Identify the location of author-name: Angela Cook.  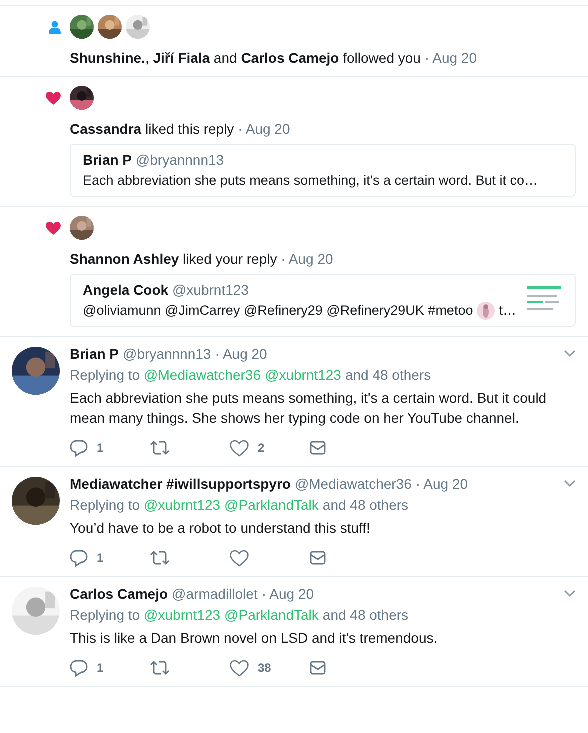
(126, 290).